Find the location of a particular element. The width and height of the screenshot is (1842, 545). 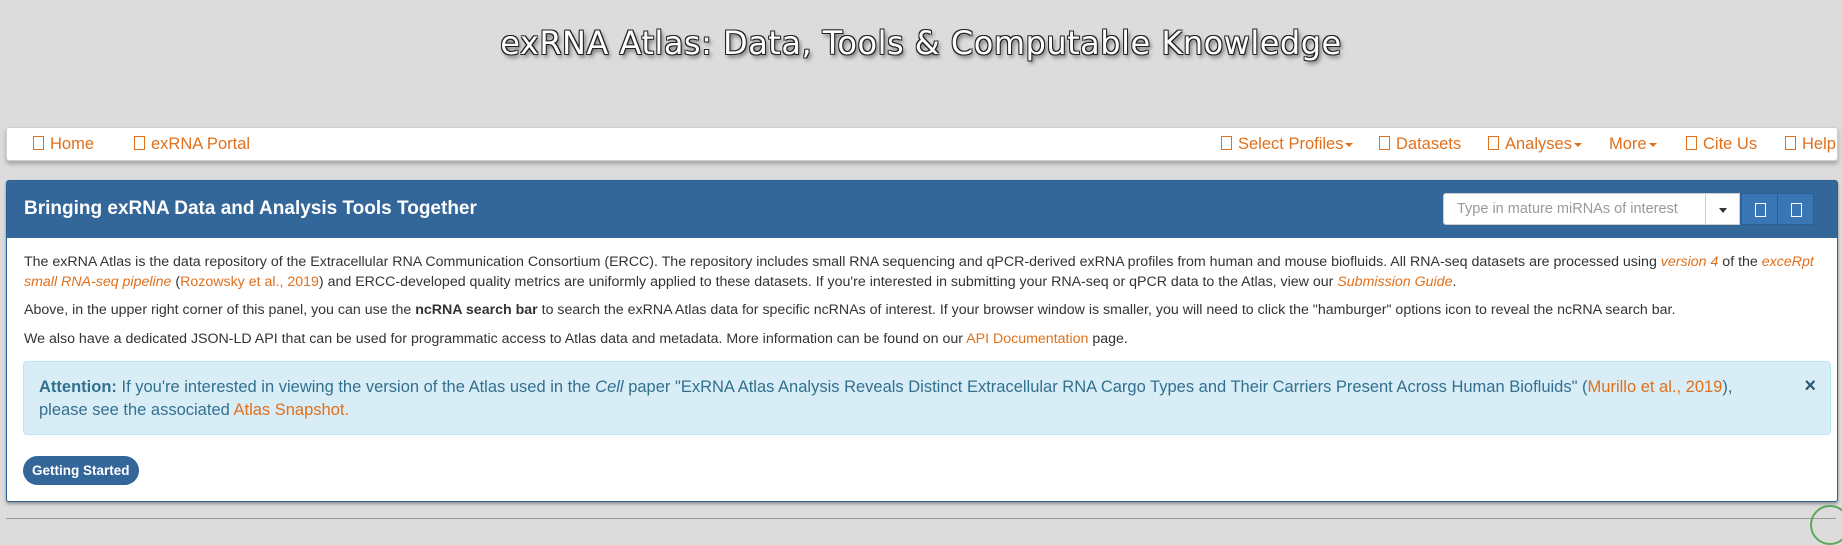

search-icon is located at coordinates (1760, 210).